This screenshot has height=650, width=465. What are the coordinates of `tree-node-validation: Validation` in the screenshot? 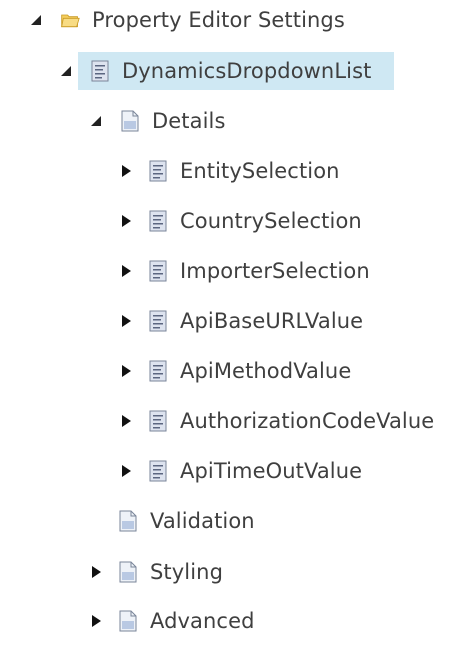 It's located at (186, 521).